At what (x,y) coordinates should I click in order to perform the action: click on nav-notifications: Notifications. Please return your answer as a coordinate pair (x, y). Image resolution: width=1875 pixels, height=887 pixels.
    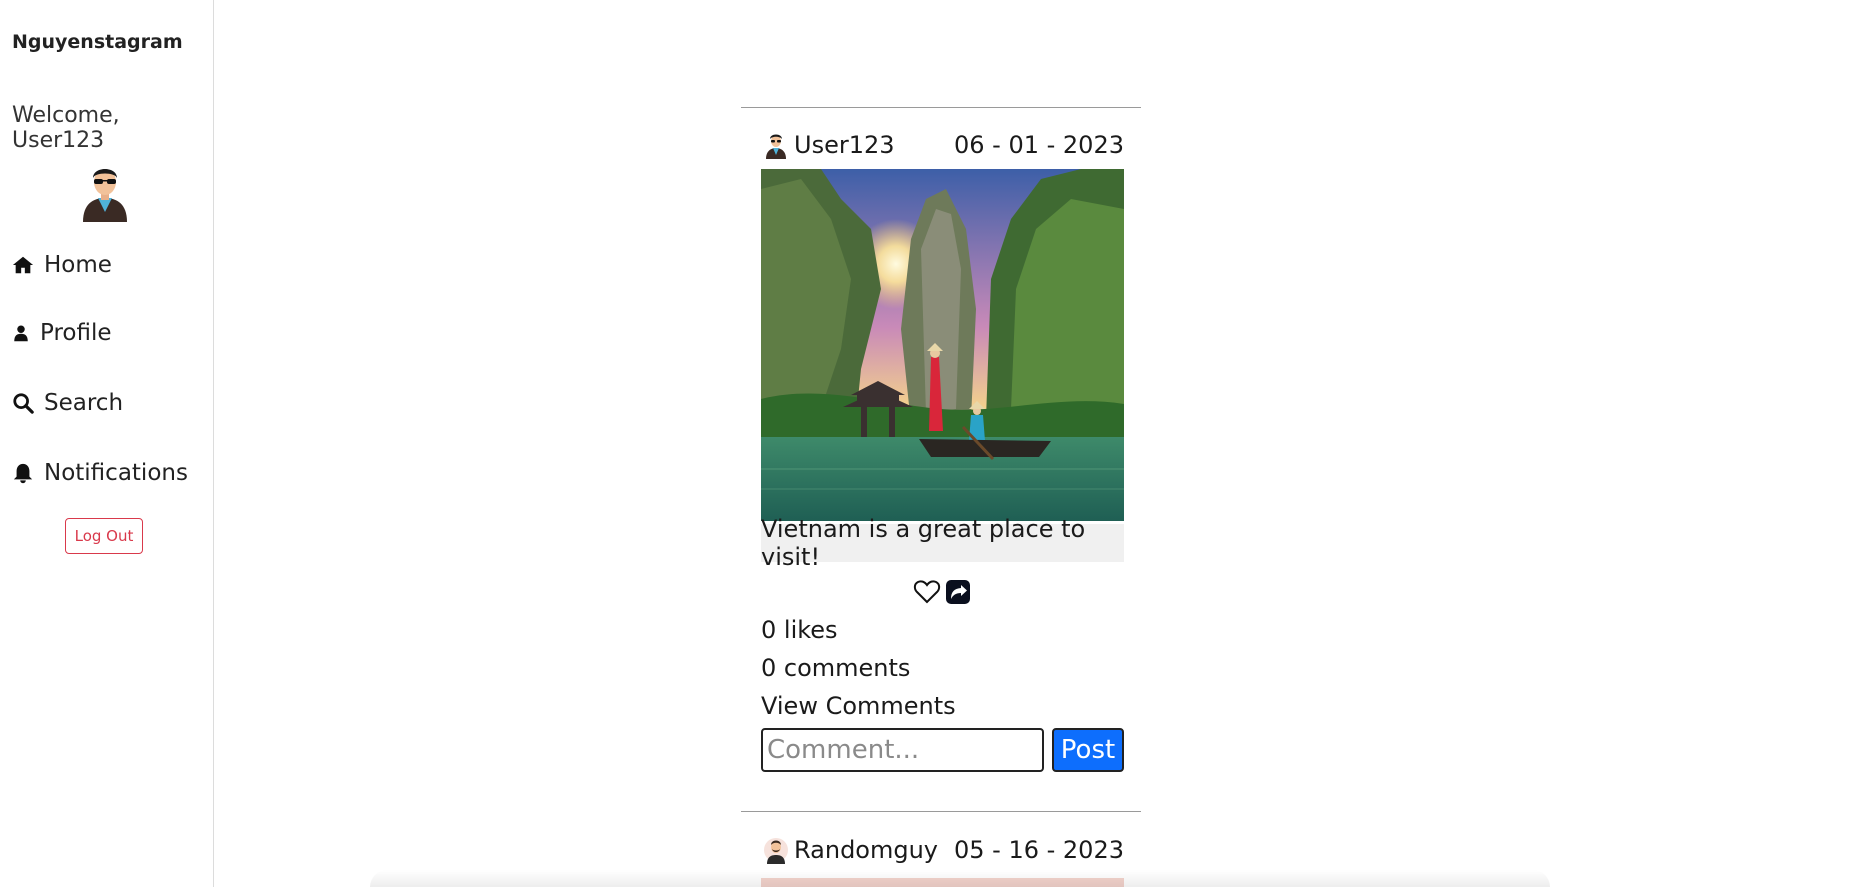
    Looking at the image, I should click on (100, 473).